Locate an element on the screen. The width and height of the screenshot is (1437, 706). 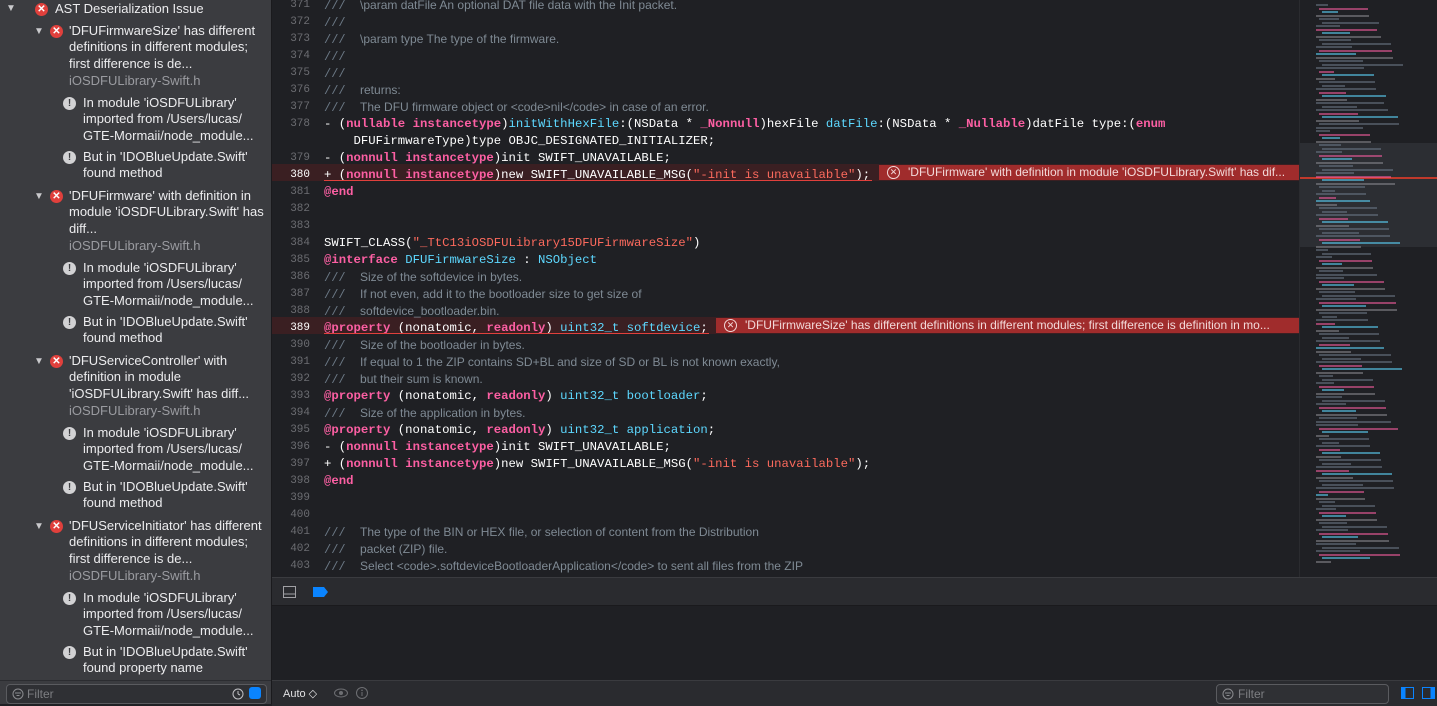
line-number: 402 is located at coordinates (300, 549).